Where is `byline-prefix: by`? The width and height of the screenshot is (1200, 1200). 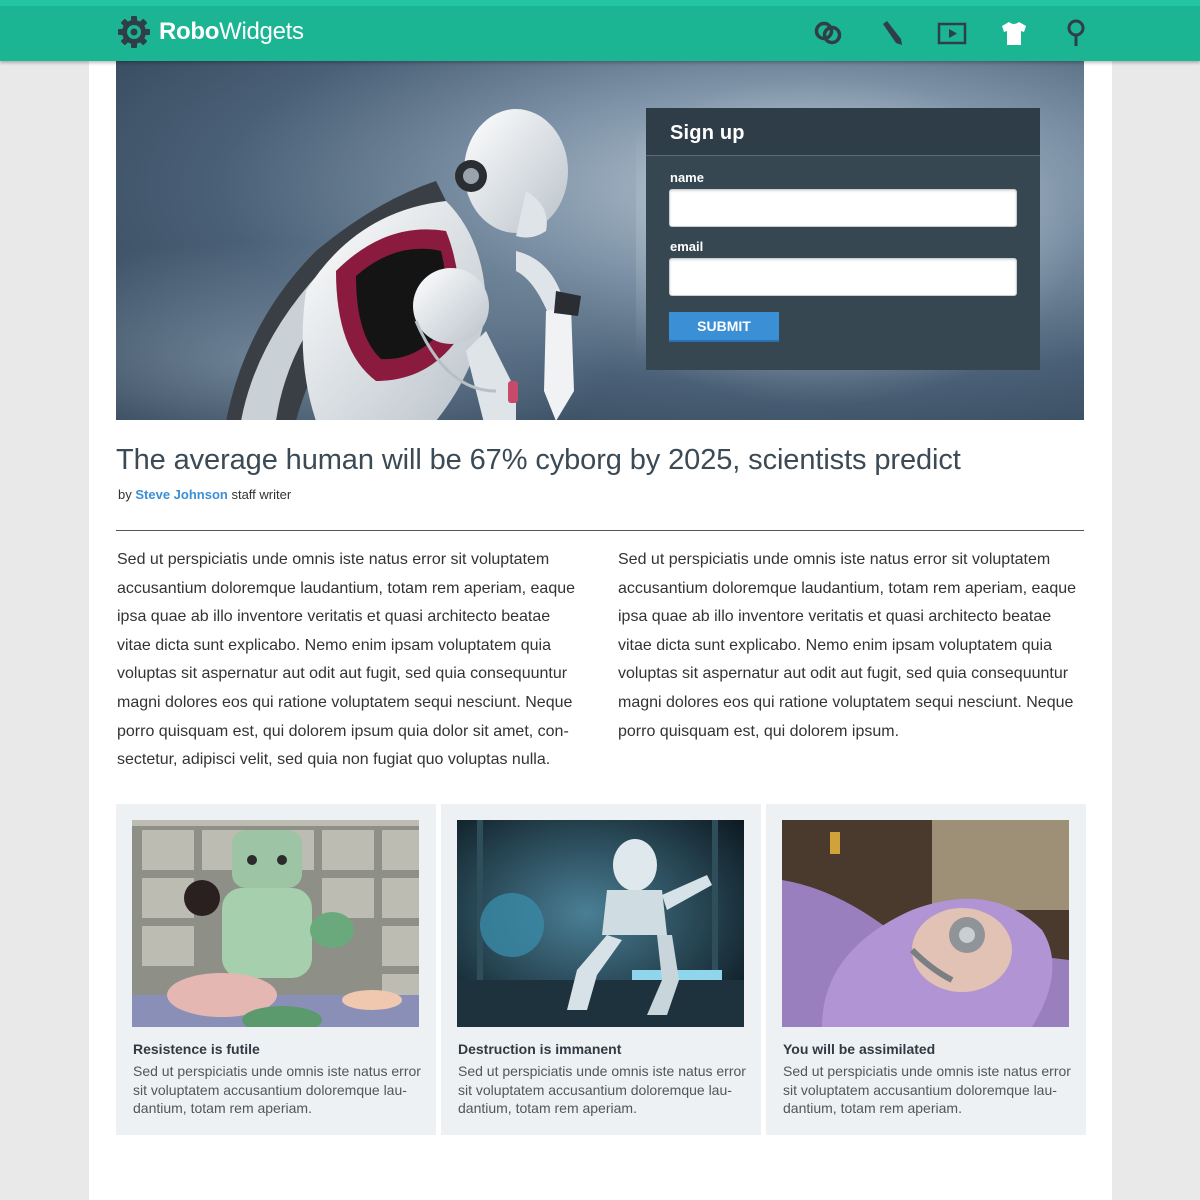 byline-prefix: by is located at coordinates (125, 494).